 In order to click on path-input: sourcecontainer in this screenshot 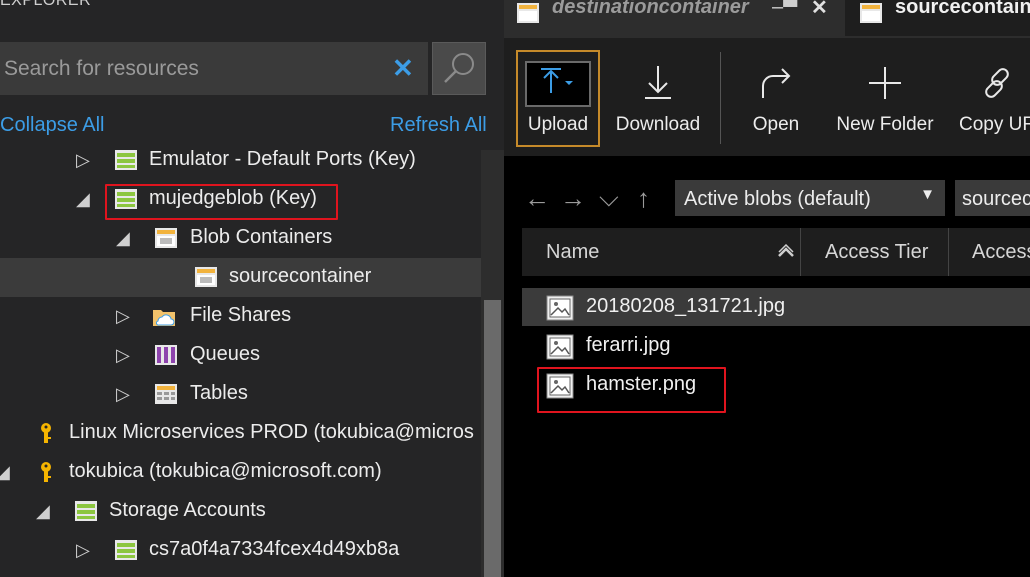, I will do `click(992, 198)`.